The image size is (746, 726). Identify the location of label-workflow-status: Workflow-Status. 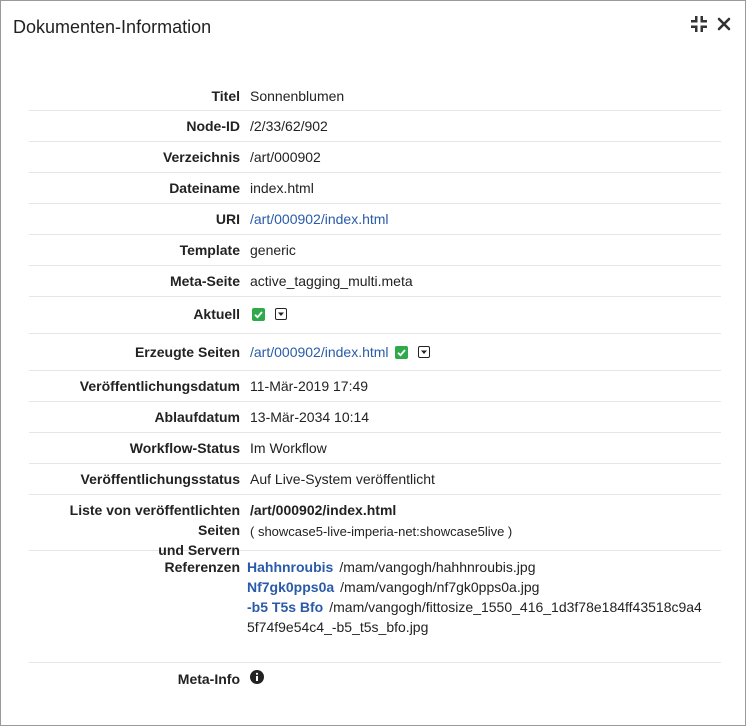
(184, 448).